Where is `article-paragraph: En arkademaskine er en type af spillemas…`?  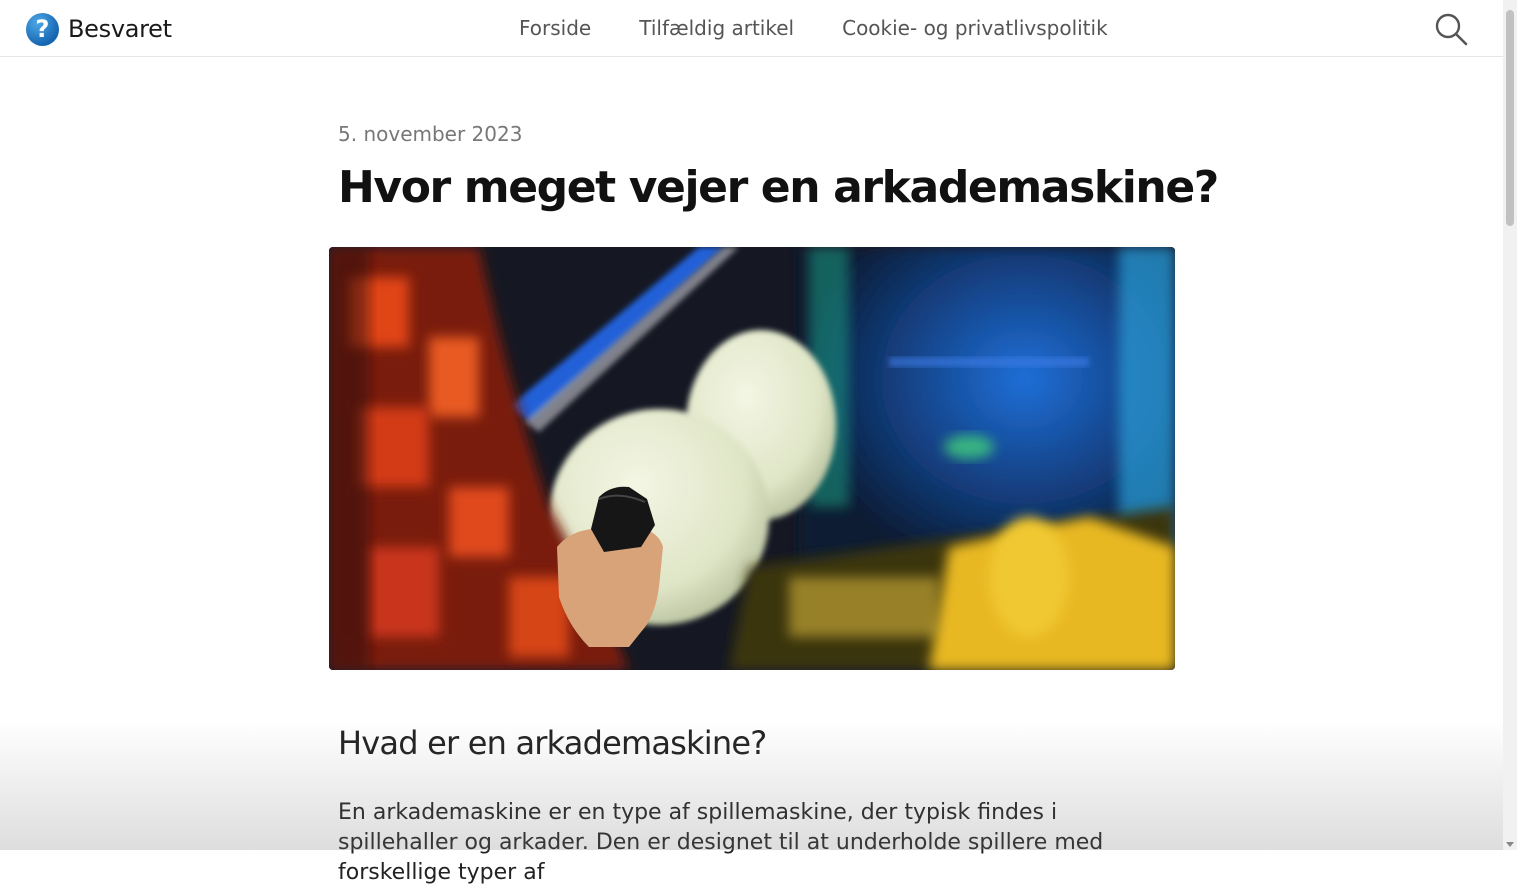 article-paragraph: En arkademaskine er en type af spillemas… is located at coordinates (721, 842).